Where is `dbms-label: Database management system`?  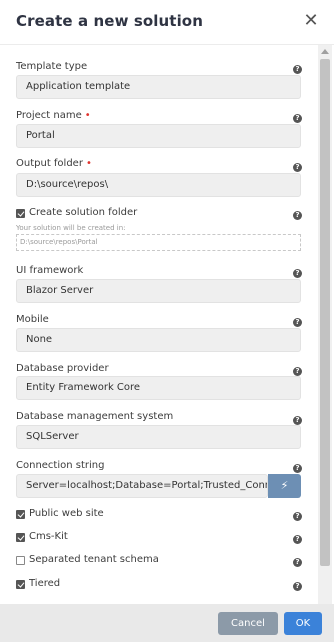
dbms-label: Database management system is located at coordinates (95, 416).